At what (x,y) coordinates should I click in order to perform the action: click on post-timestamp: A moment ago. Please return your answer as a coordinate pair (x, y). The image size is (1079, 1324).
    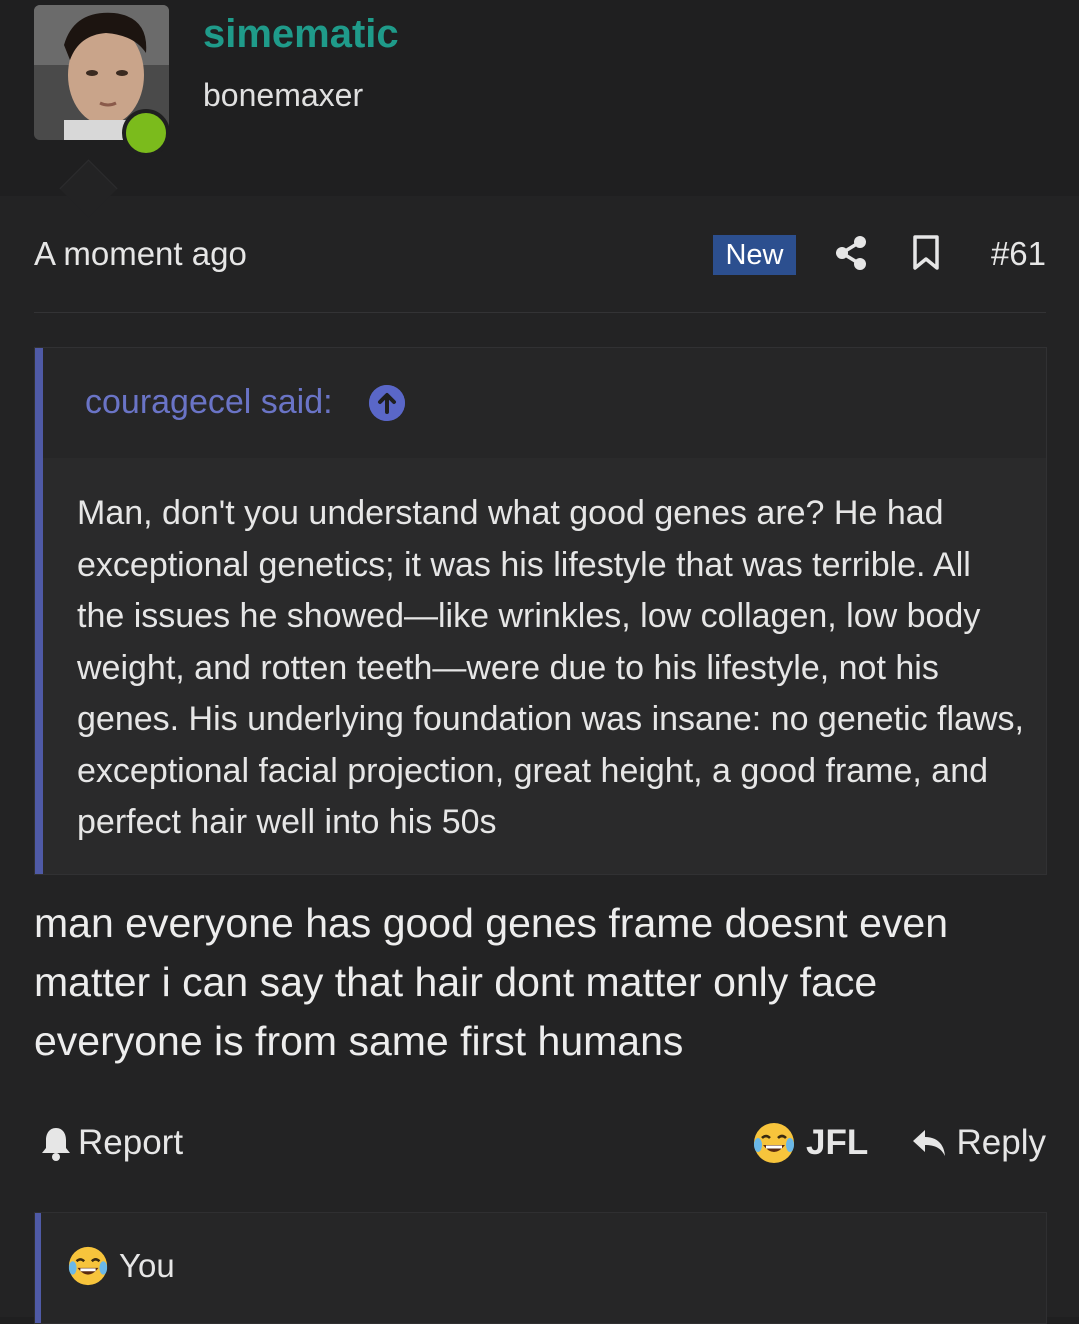
    Looking at the image, I should click on (140, 254).